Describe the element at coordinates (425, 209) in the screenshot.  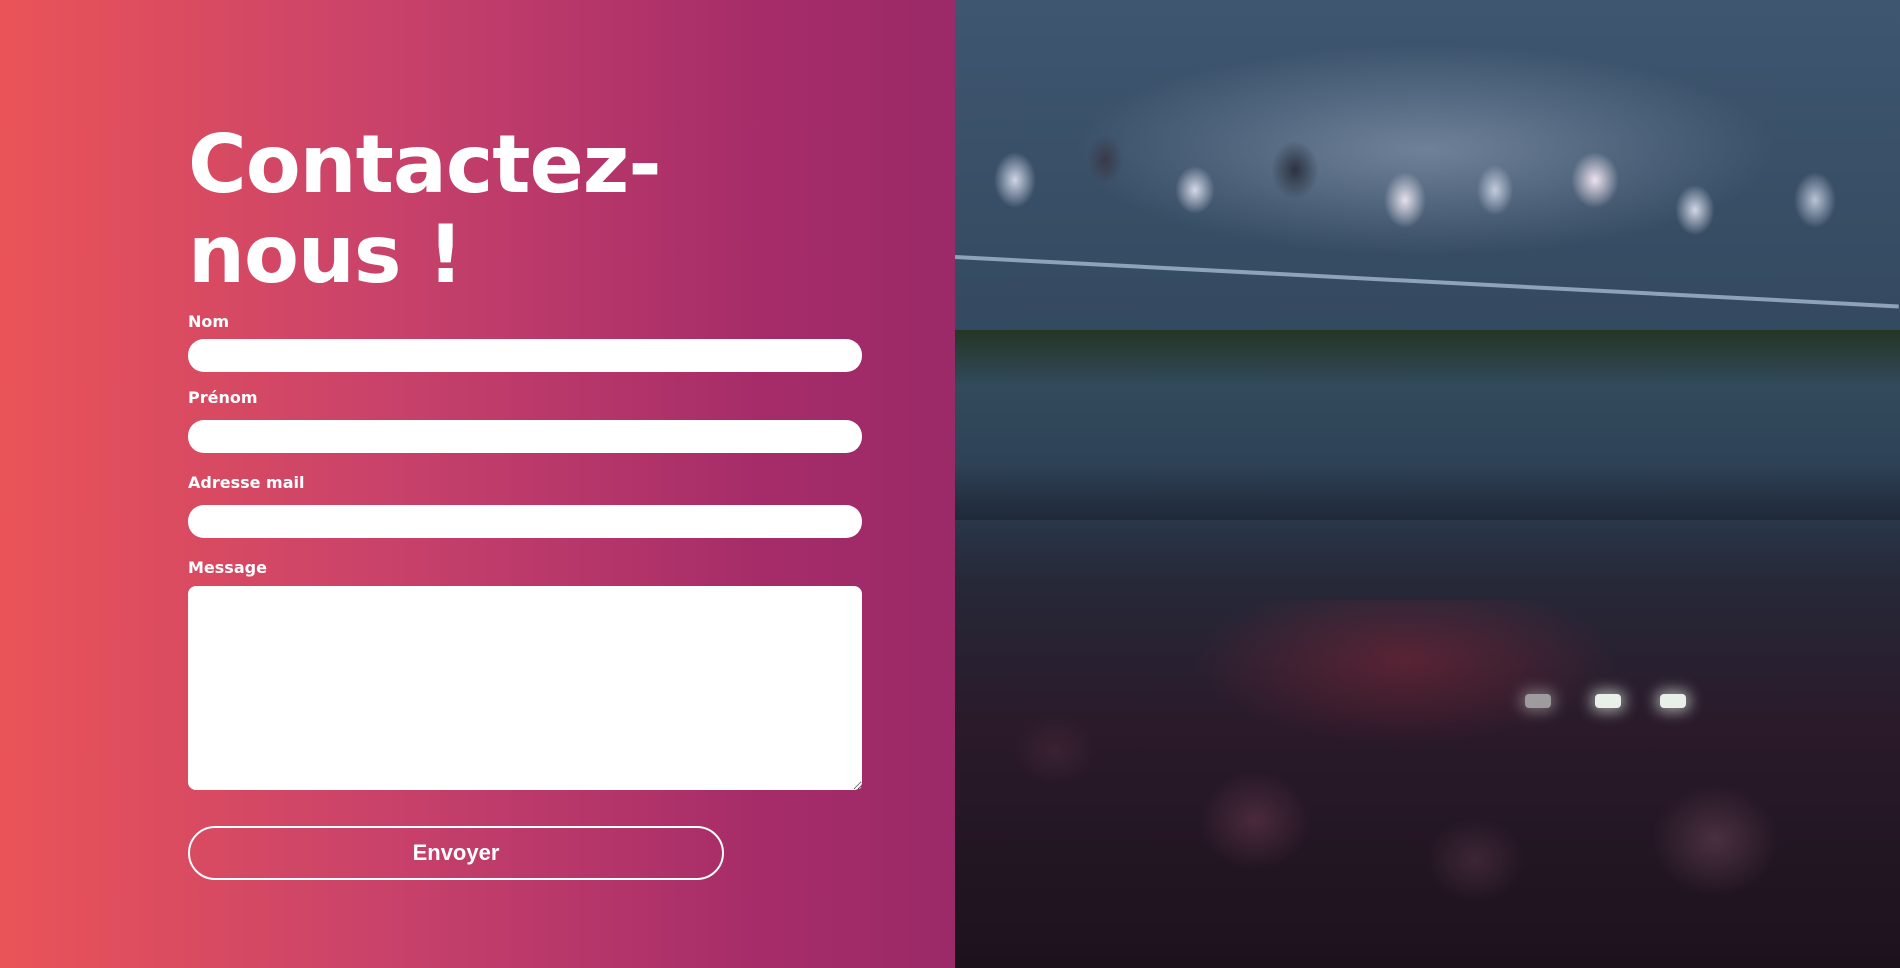
I see `page-title: Contactez-nous !` at that location.